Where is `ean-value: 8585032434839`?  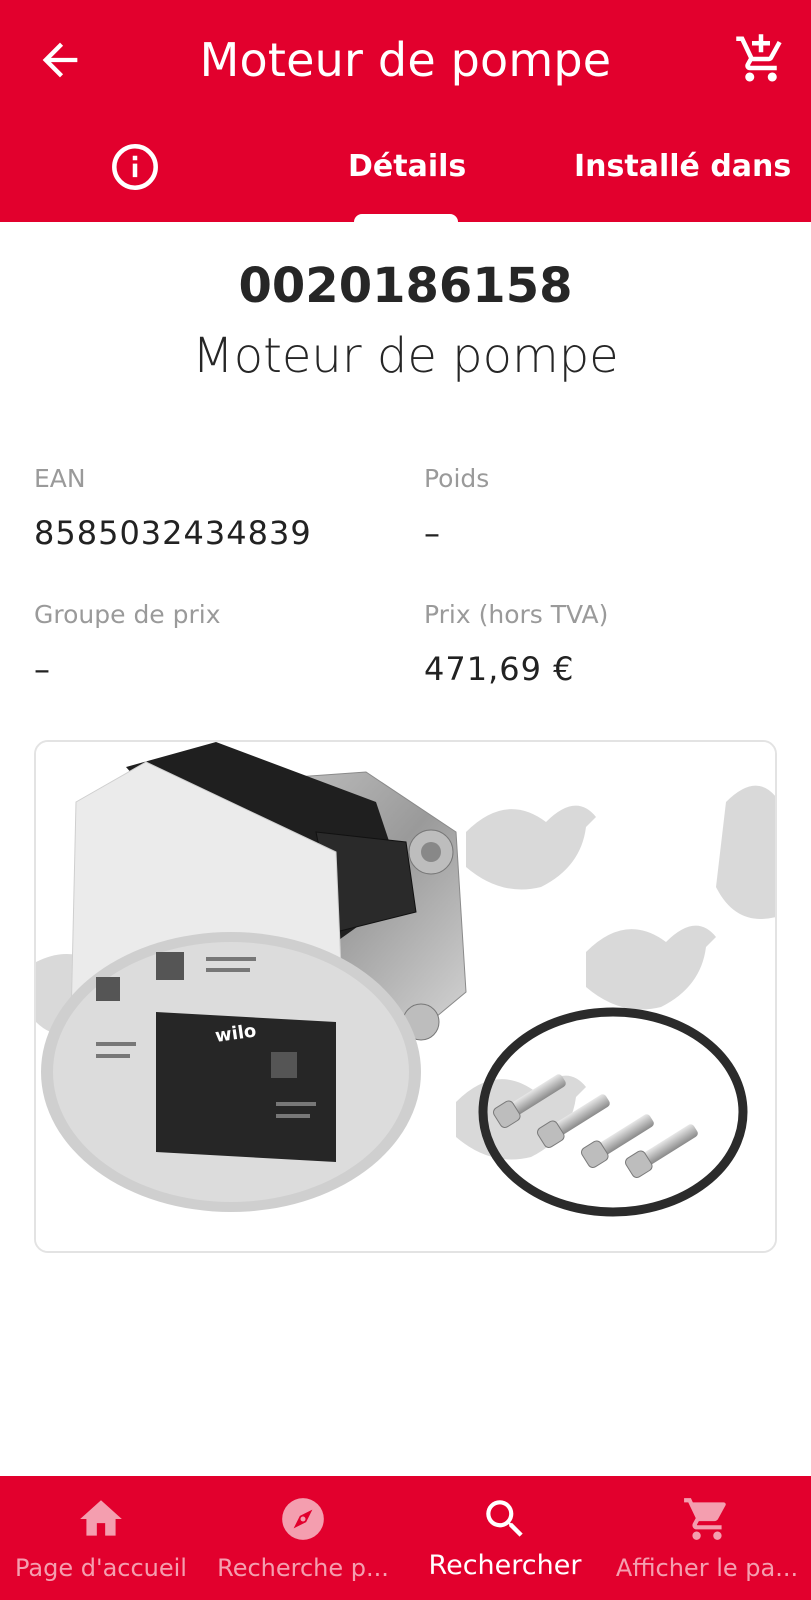 ean-value: 8585032434839 is located at coordinates (173, 533).